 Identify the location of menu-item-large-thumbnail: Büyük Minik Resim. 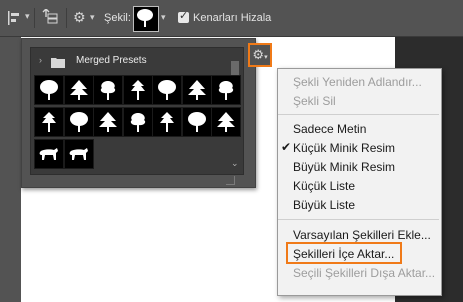
(344, 167).